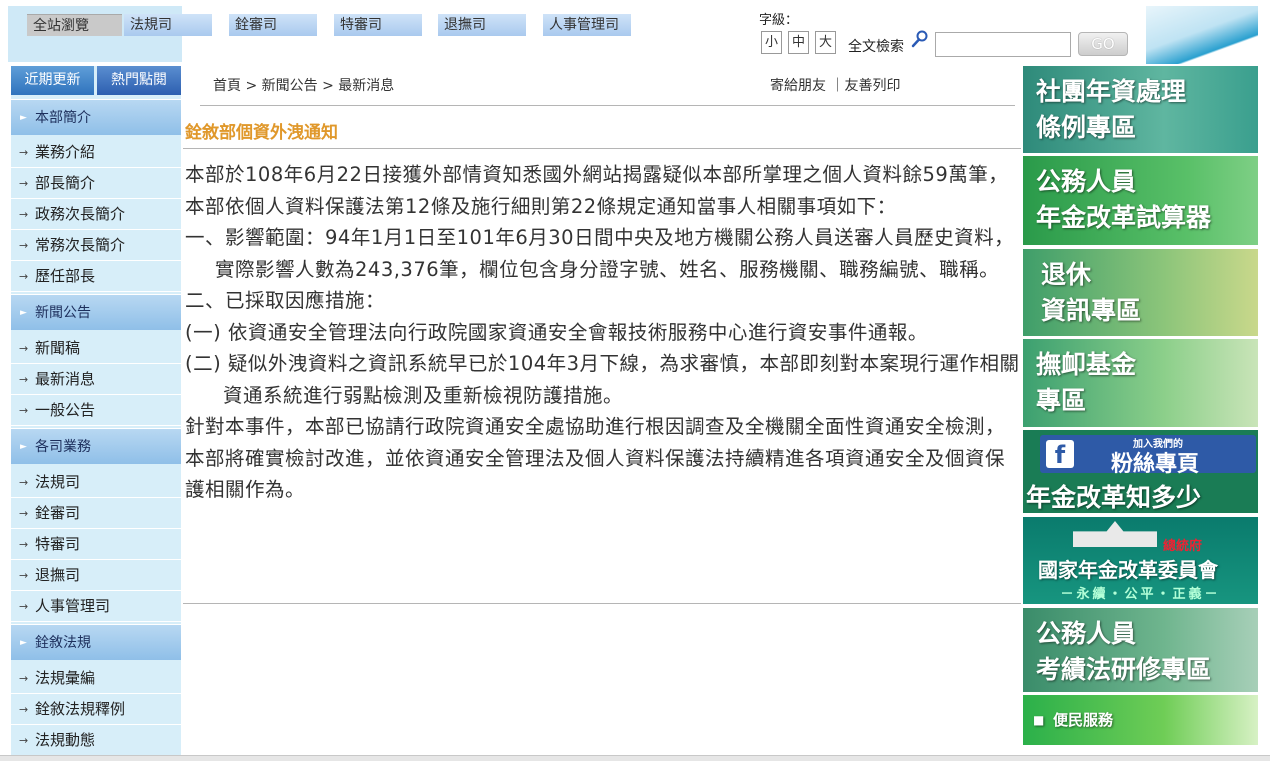 Image resolution: width=1270 pixels, height=761 pixels. Describe the element at coordinates (1202, 35) in the screenshot. I see `header-decoration` at that location.